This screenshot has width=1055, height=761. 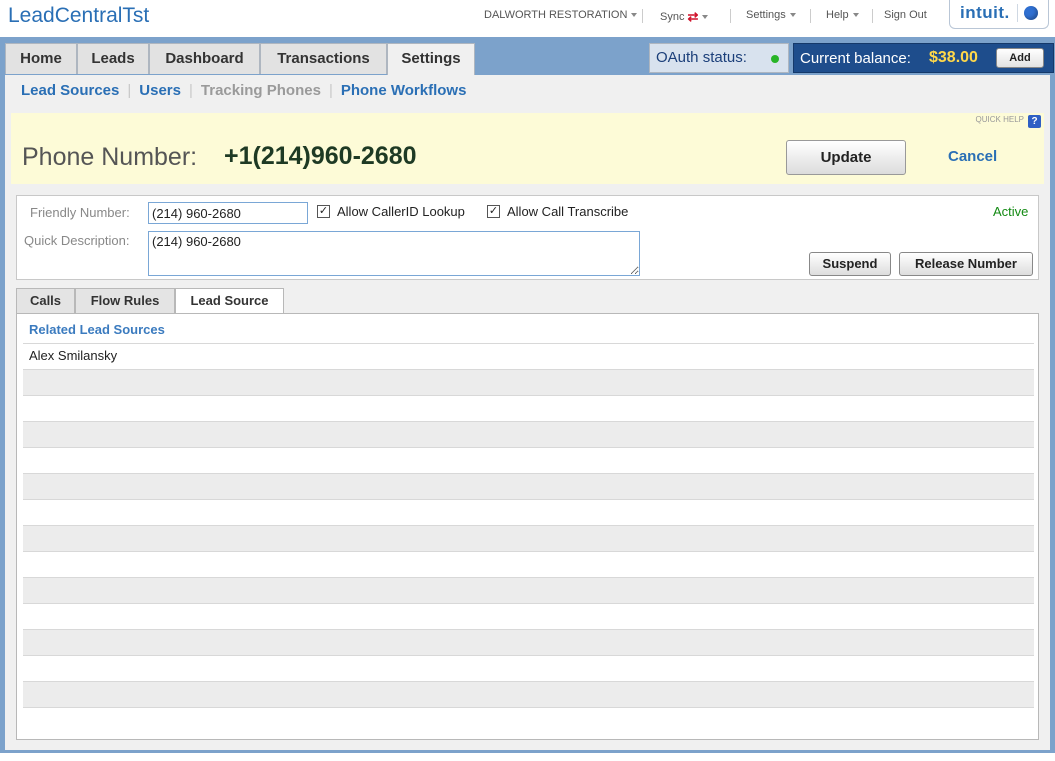 I want to click on phone-number-value: +1(214)960-2680, so click(x=320, y=156).